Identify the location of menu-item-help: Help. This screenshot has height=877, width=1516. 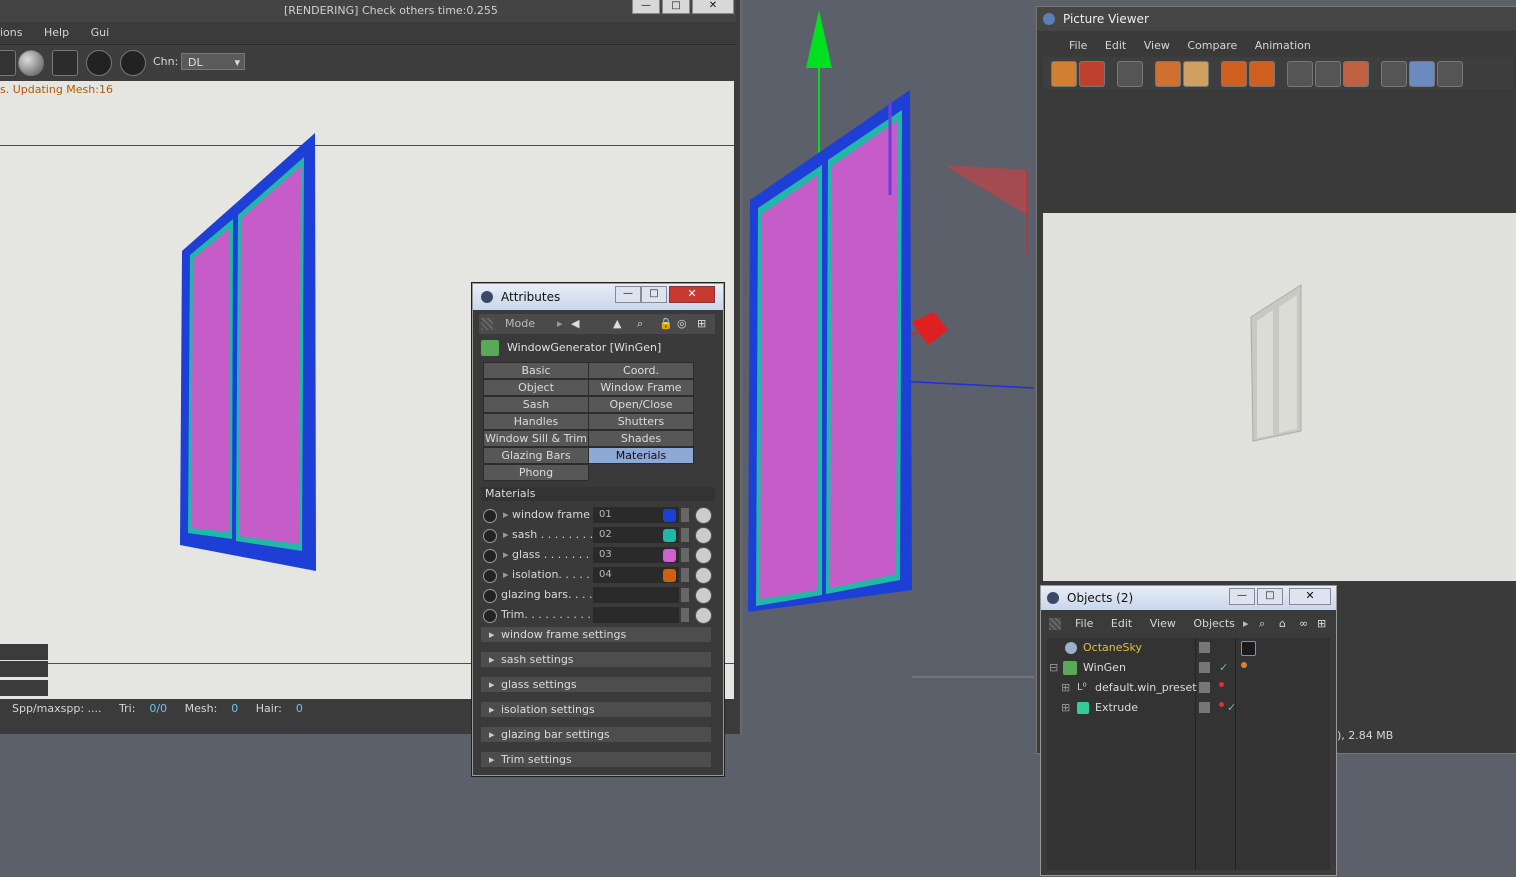
(56, 33).